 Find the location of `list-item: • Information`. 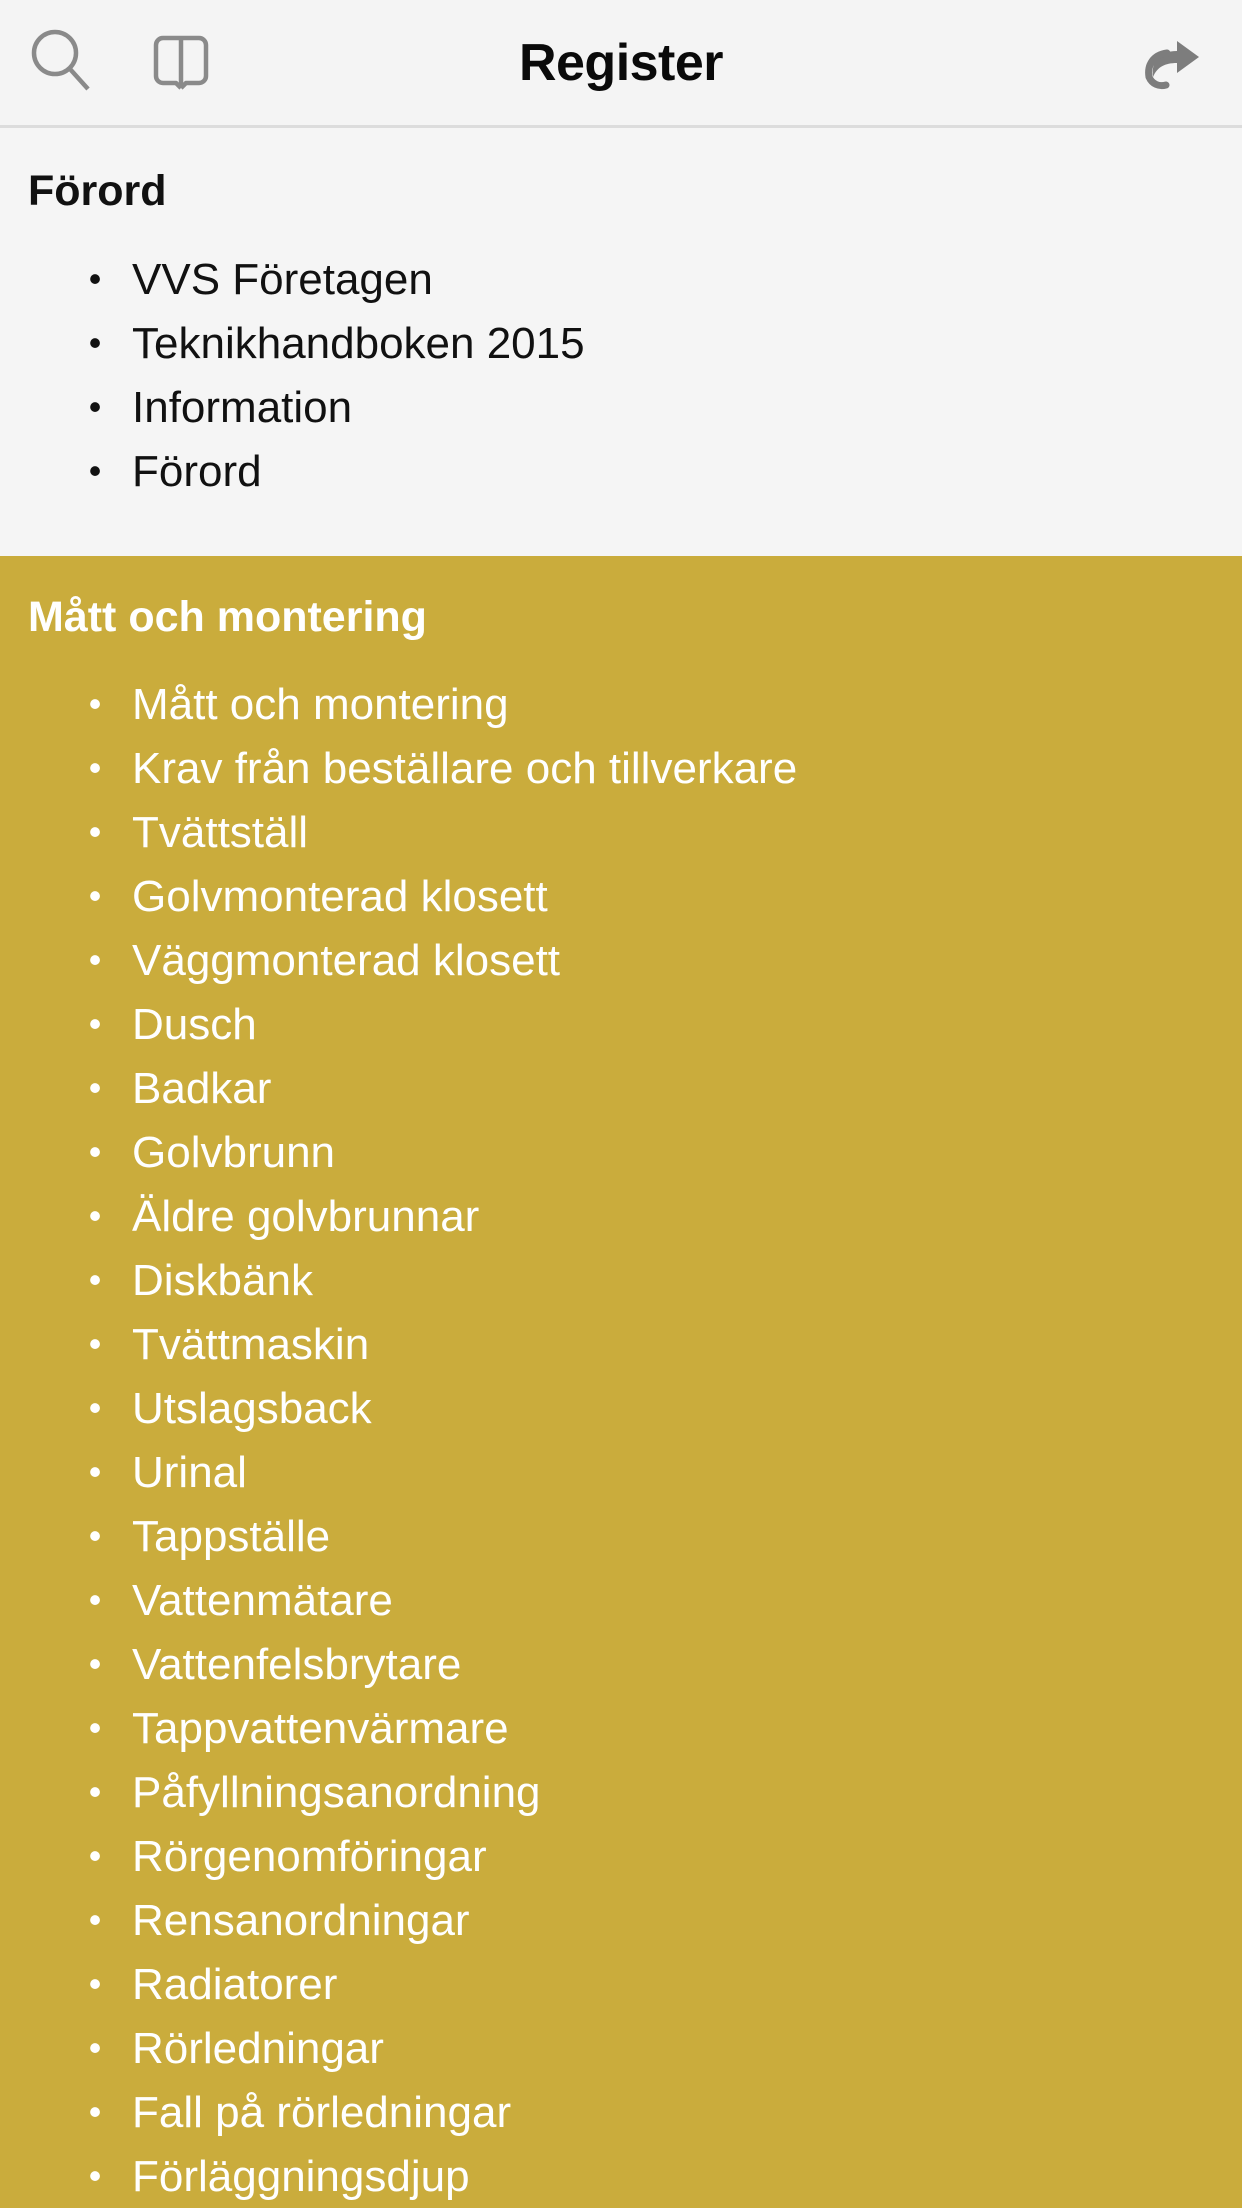

list-item: • Information is located at coordinates (621, 408).